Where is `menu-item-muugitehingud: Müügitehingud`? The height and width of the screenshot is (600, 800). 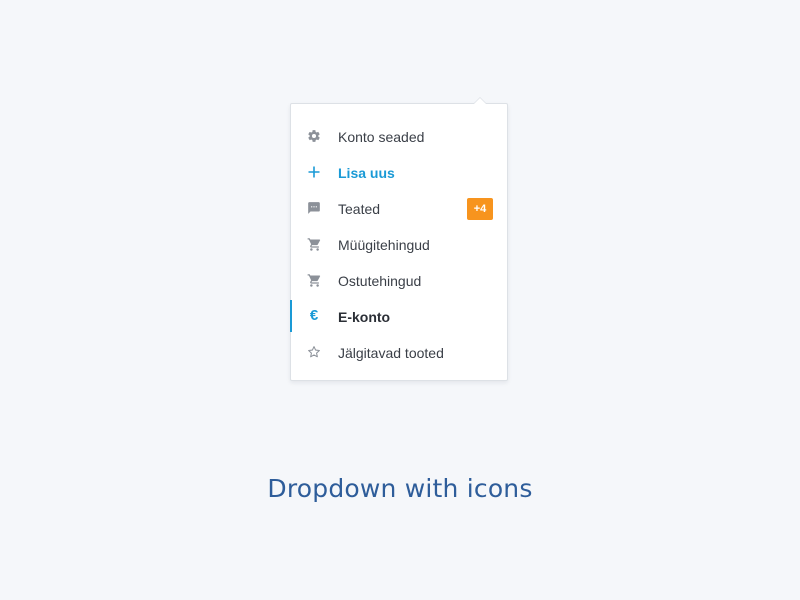 menu-item-muugitehingud: Müügitehingud is located at coordinates (399, 245).